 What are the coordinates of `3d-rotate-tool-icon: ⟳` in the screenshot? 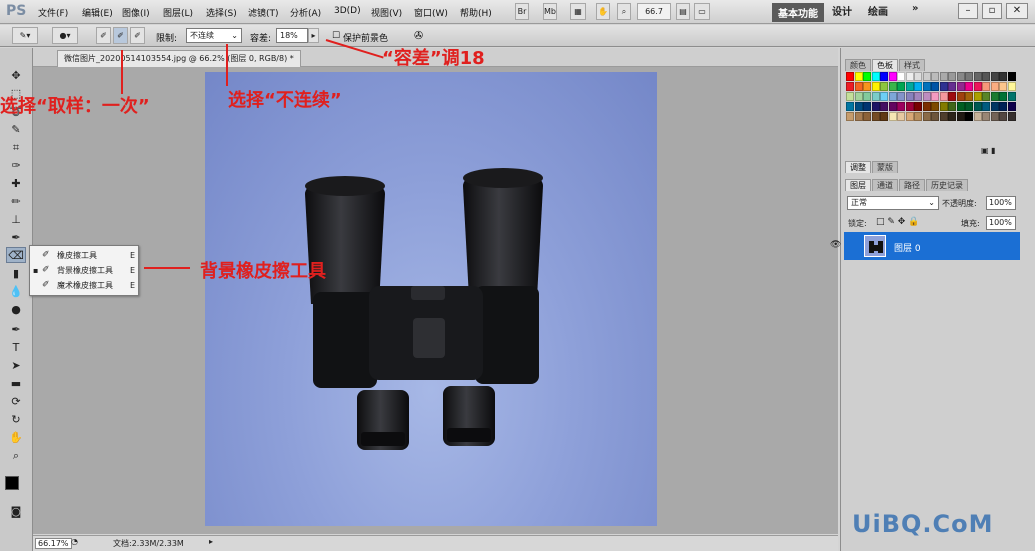 It's located at (16, 402).